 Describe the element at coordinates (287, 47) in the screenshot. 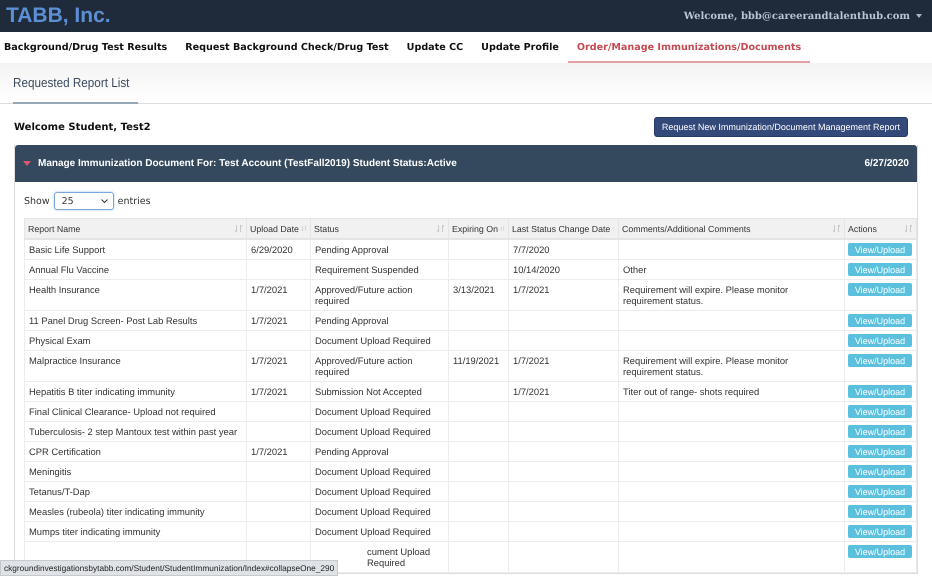

I see `nav-tab: Request Background Check/Drug Test` at that location.